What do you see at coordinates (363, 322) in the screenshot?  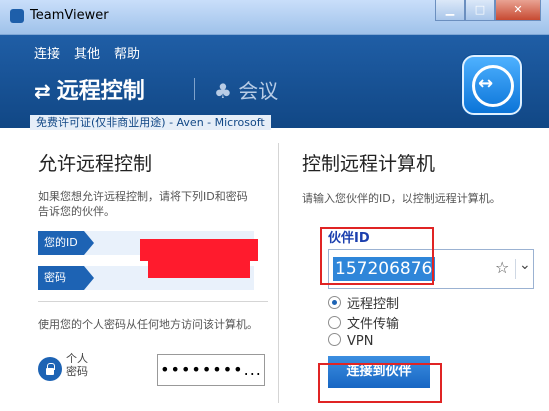 I see `radio-file-transfer: 文件传输` at bounding box center [363, 322].